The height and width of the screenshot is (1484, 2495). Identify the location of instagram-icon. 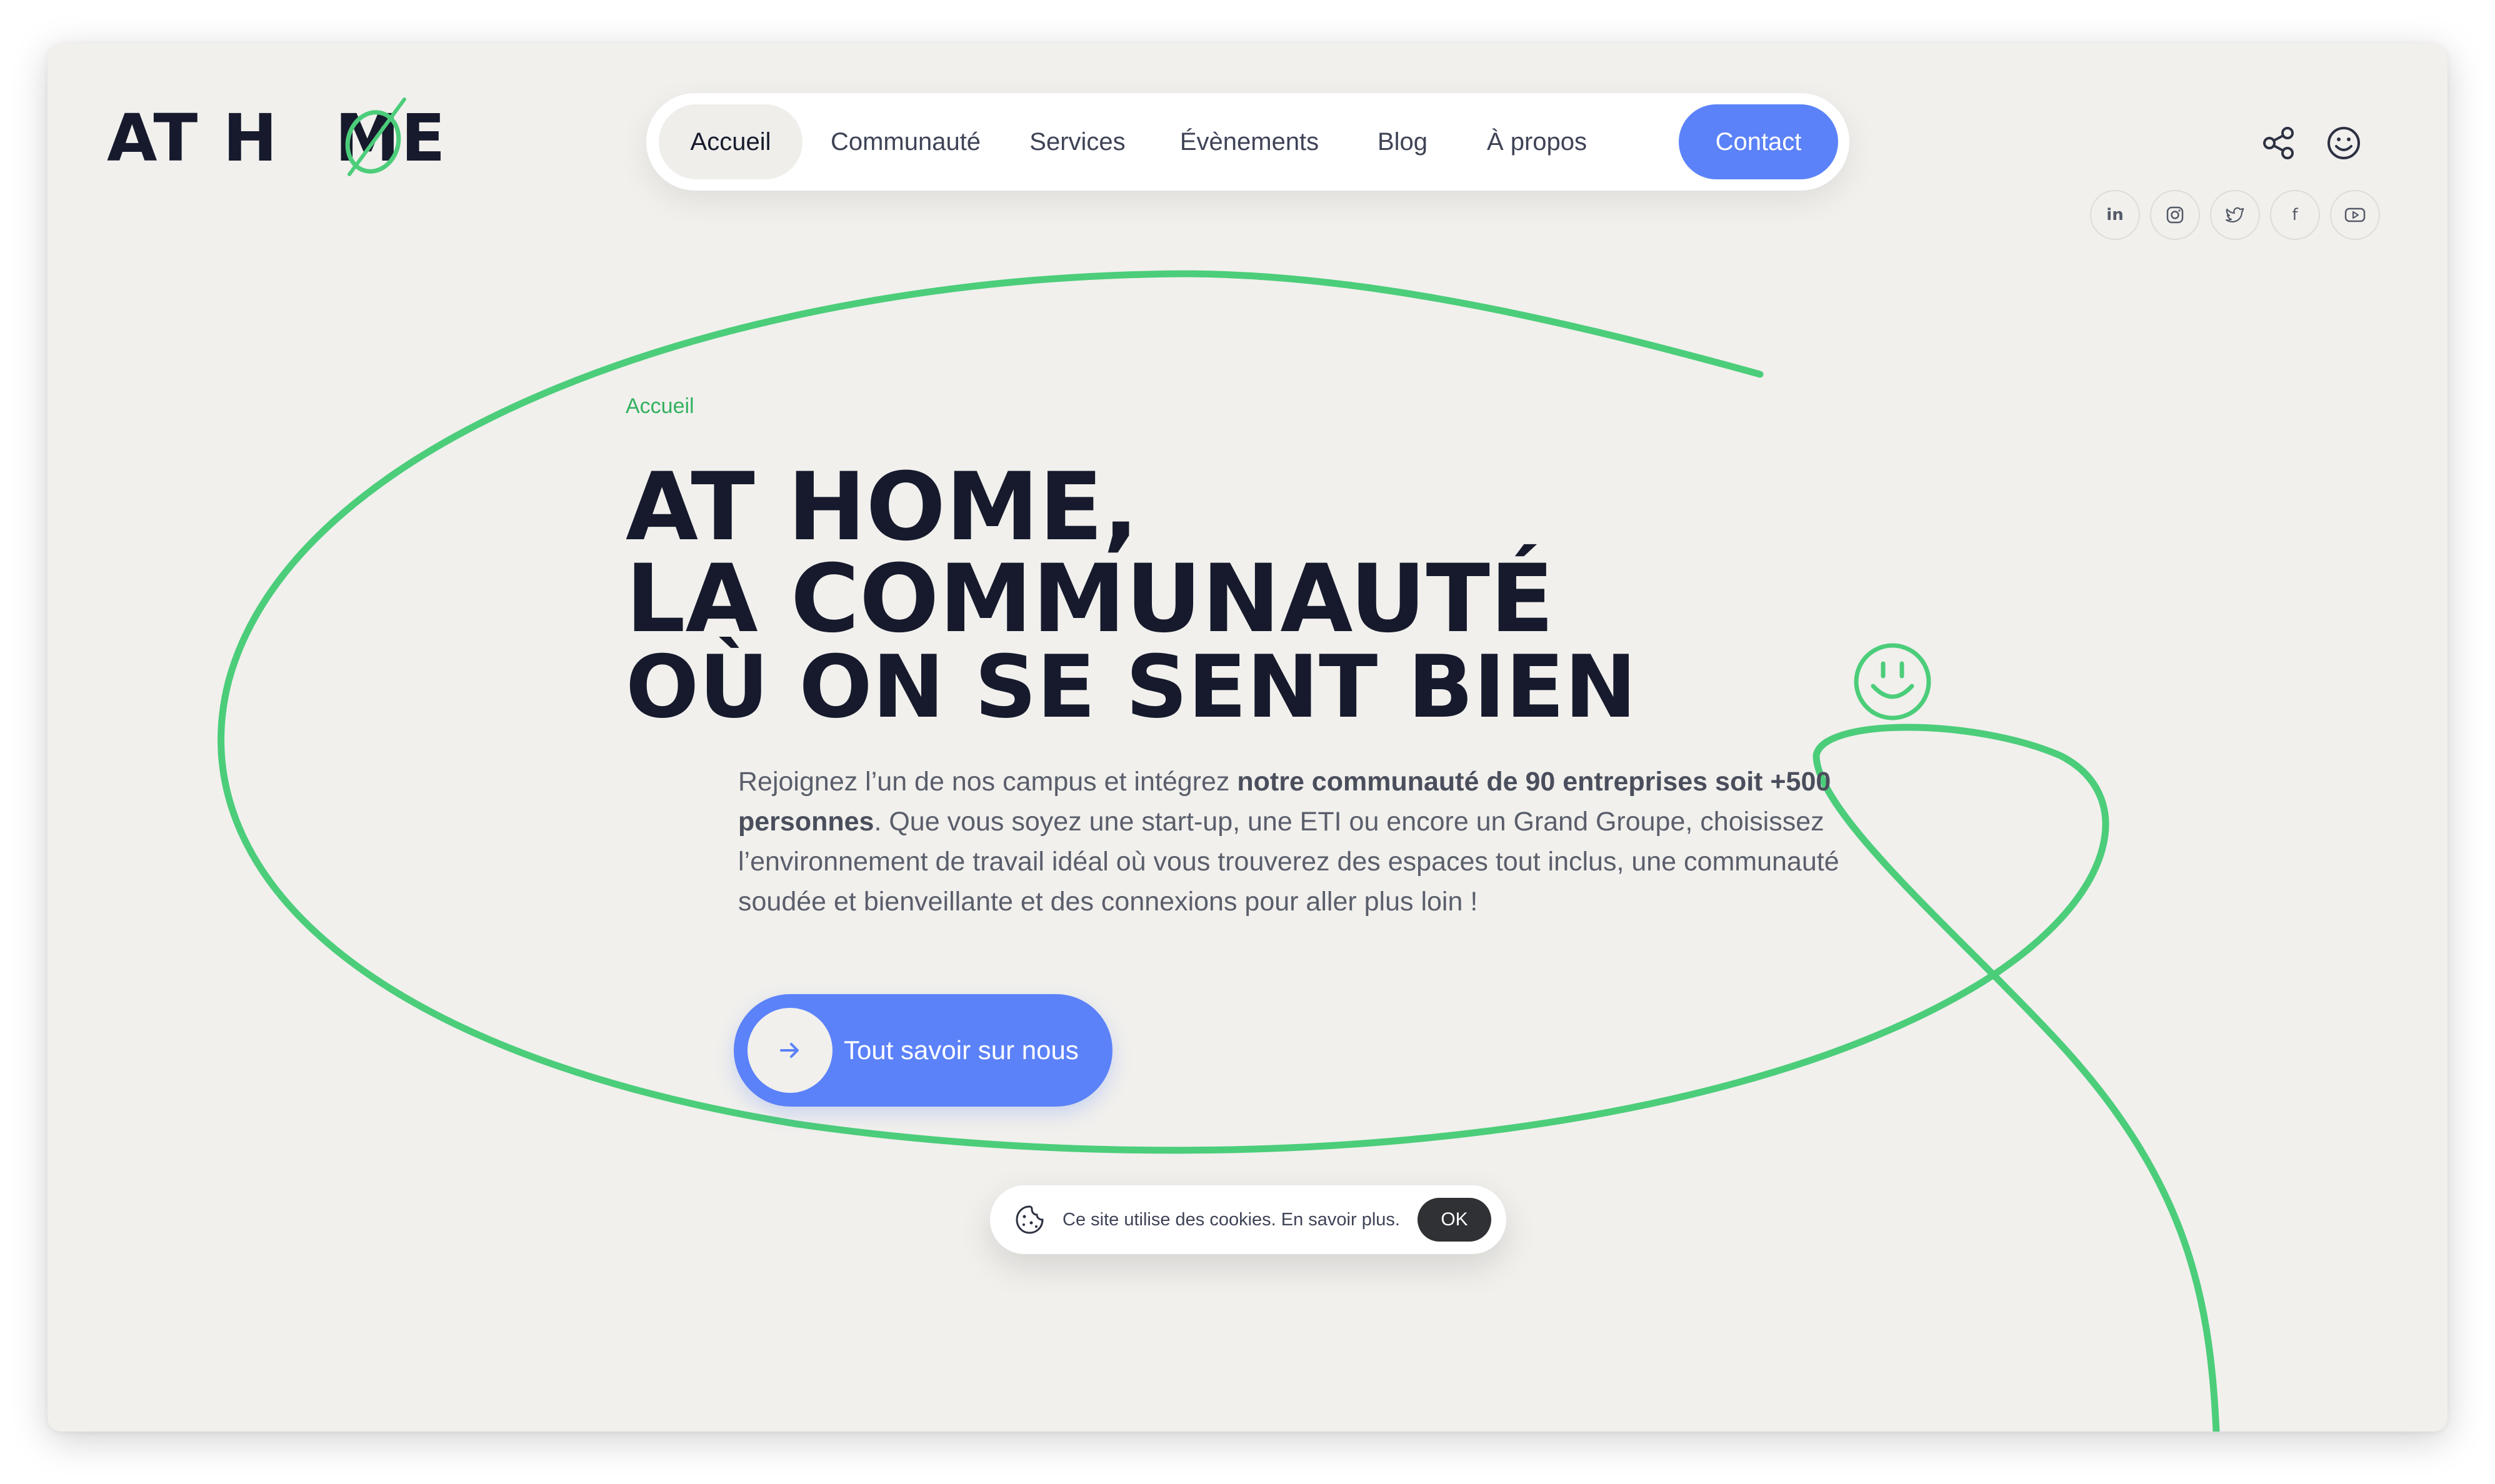
(2175, 215).